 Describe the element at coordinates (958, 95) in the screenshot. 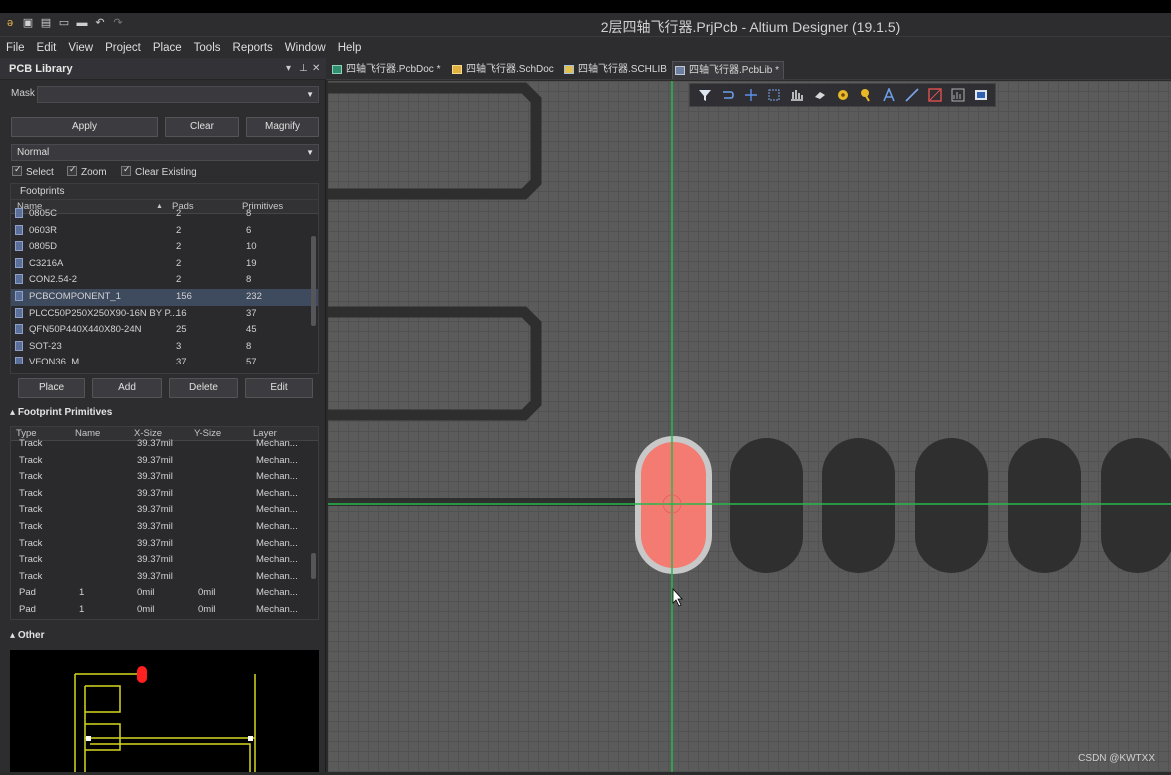

I see `fill-icon` at that location.